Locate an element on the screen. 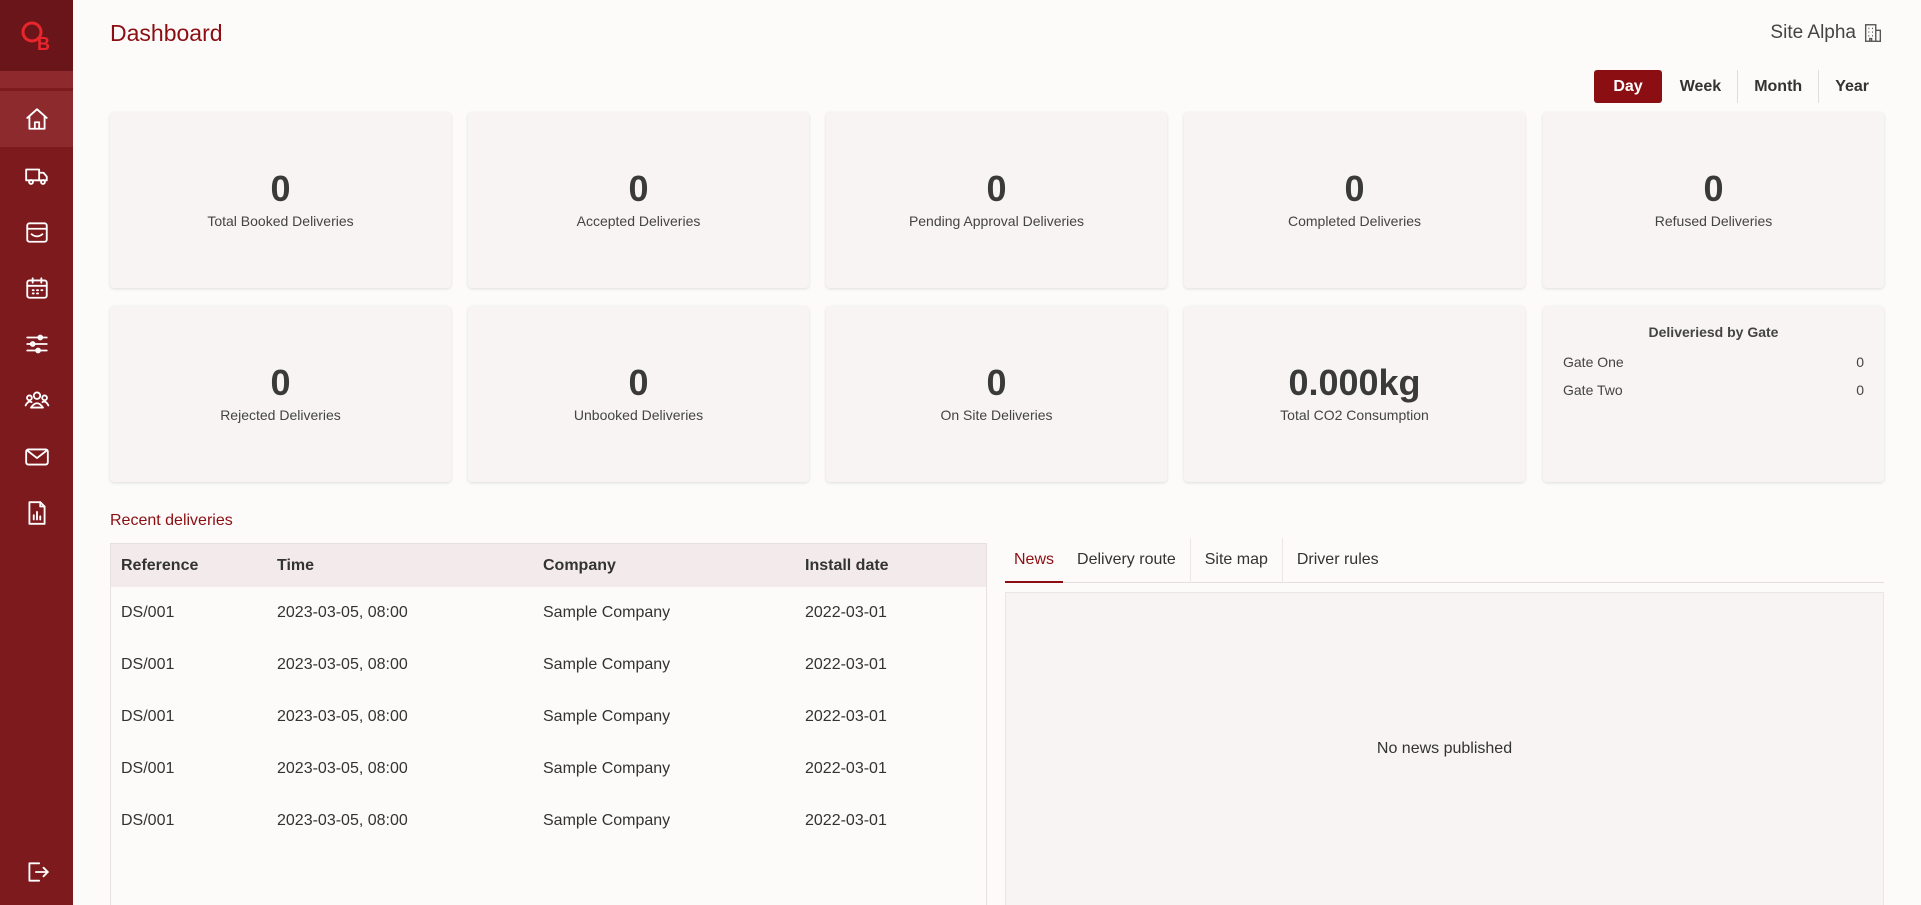 The image size is (1921, 905). home-icon is located at coordinates (36, 119).